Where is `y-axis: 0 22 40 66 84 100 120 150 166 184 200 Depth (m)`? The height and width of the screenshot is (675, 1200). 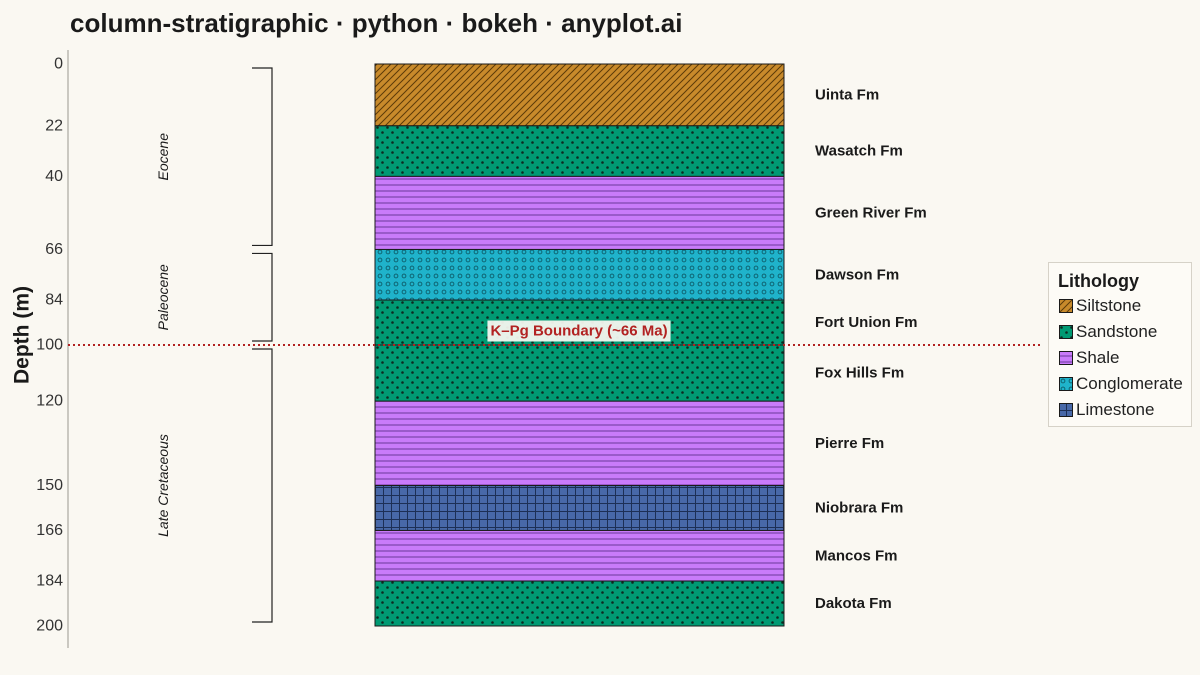 y-axis: 0 22 40 66 84 100 120 150 166 184 200 Depth (m) is located at coordinates (40, 349).